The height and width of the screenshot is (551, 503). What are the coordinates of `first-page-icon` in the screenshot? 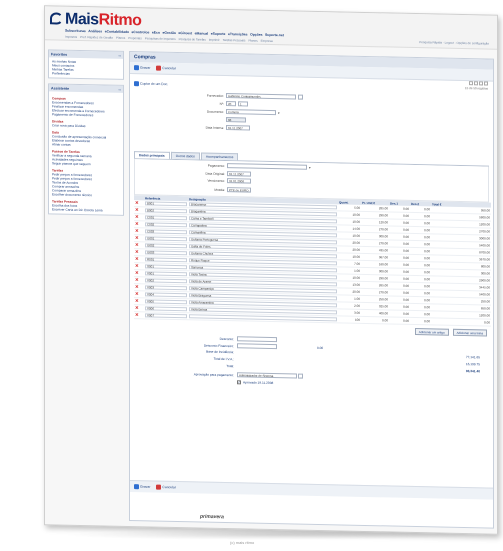 It's located at (471, 83).